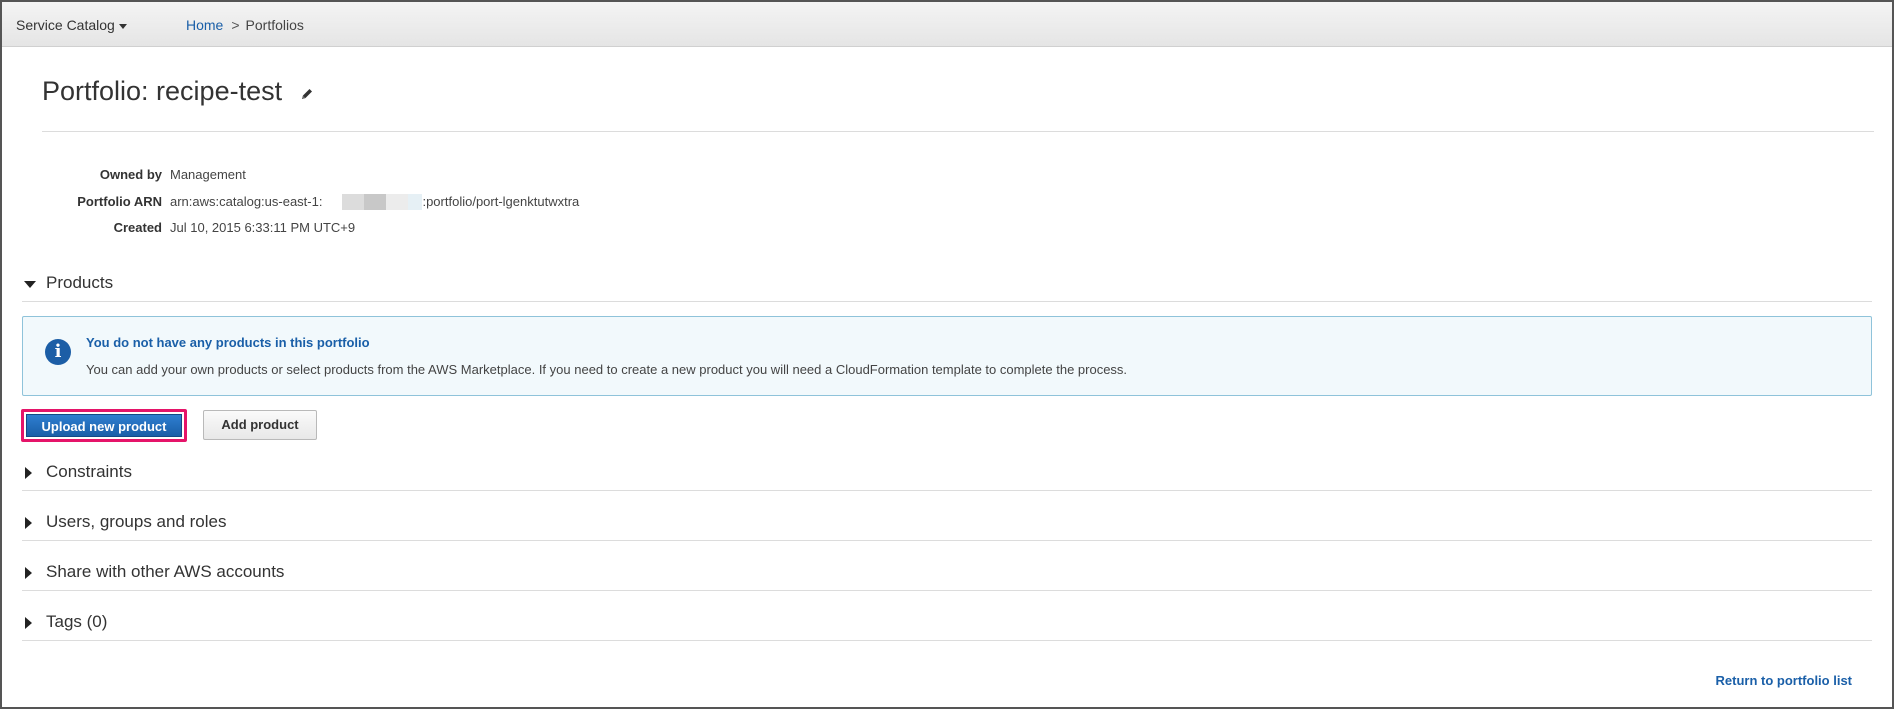  I want to click on caret-down-icon, so click(122, 26).